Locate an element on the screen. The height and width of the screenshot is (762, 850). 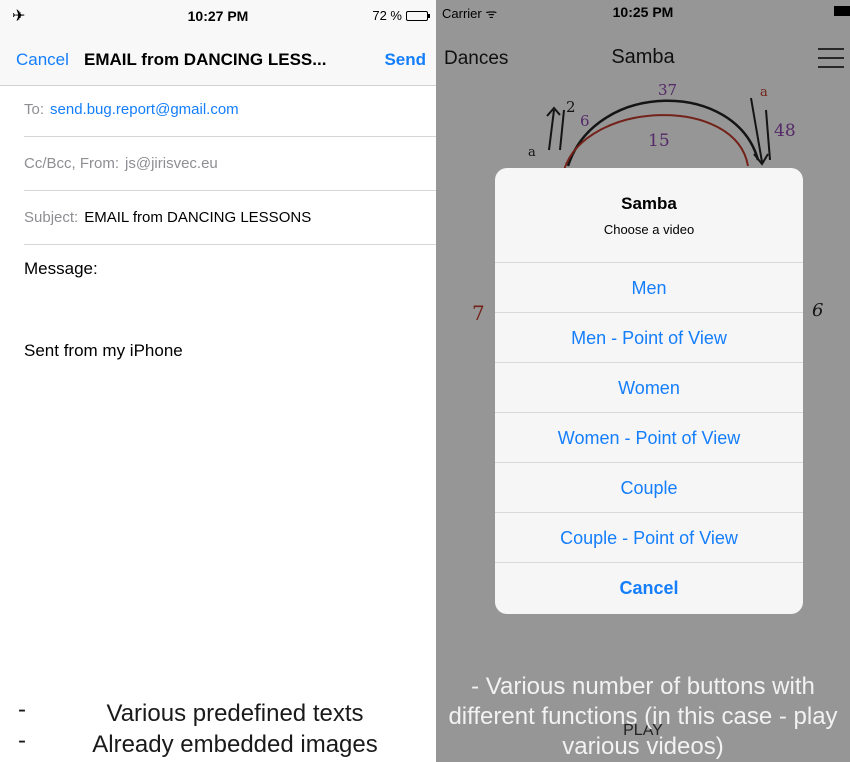
to-label: To: is located at coordinates (34, 109).